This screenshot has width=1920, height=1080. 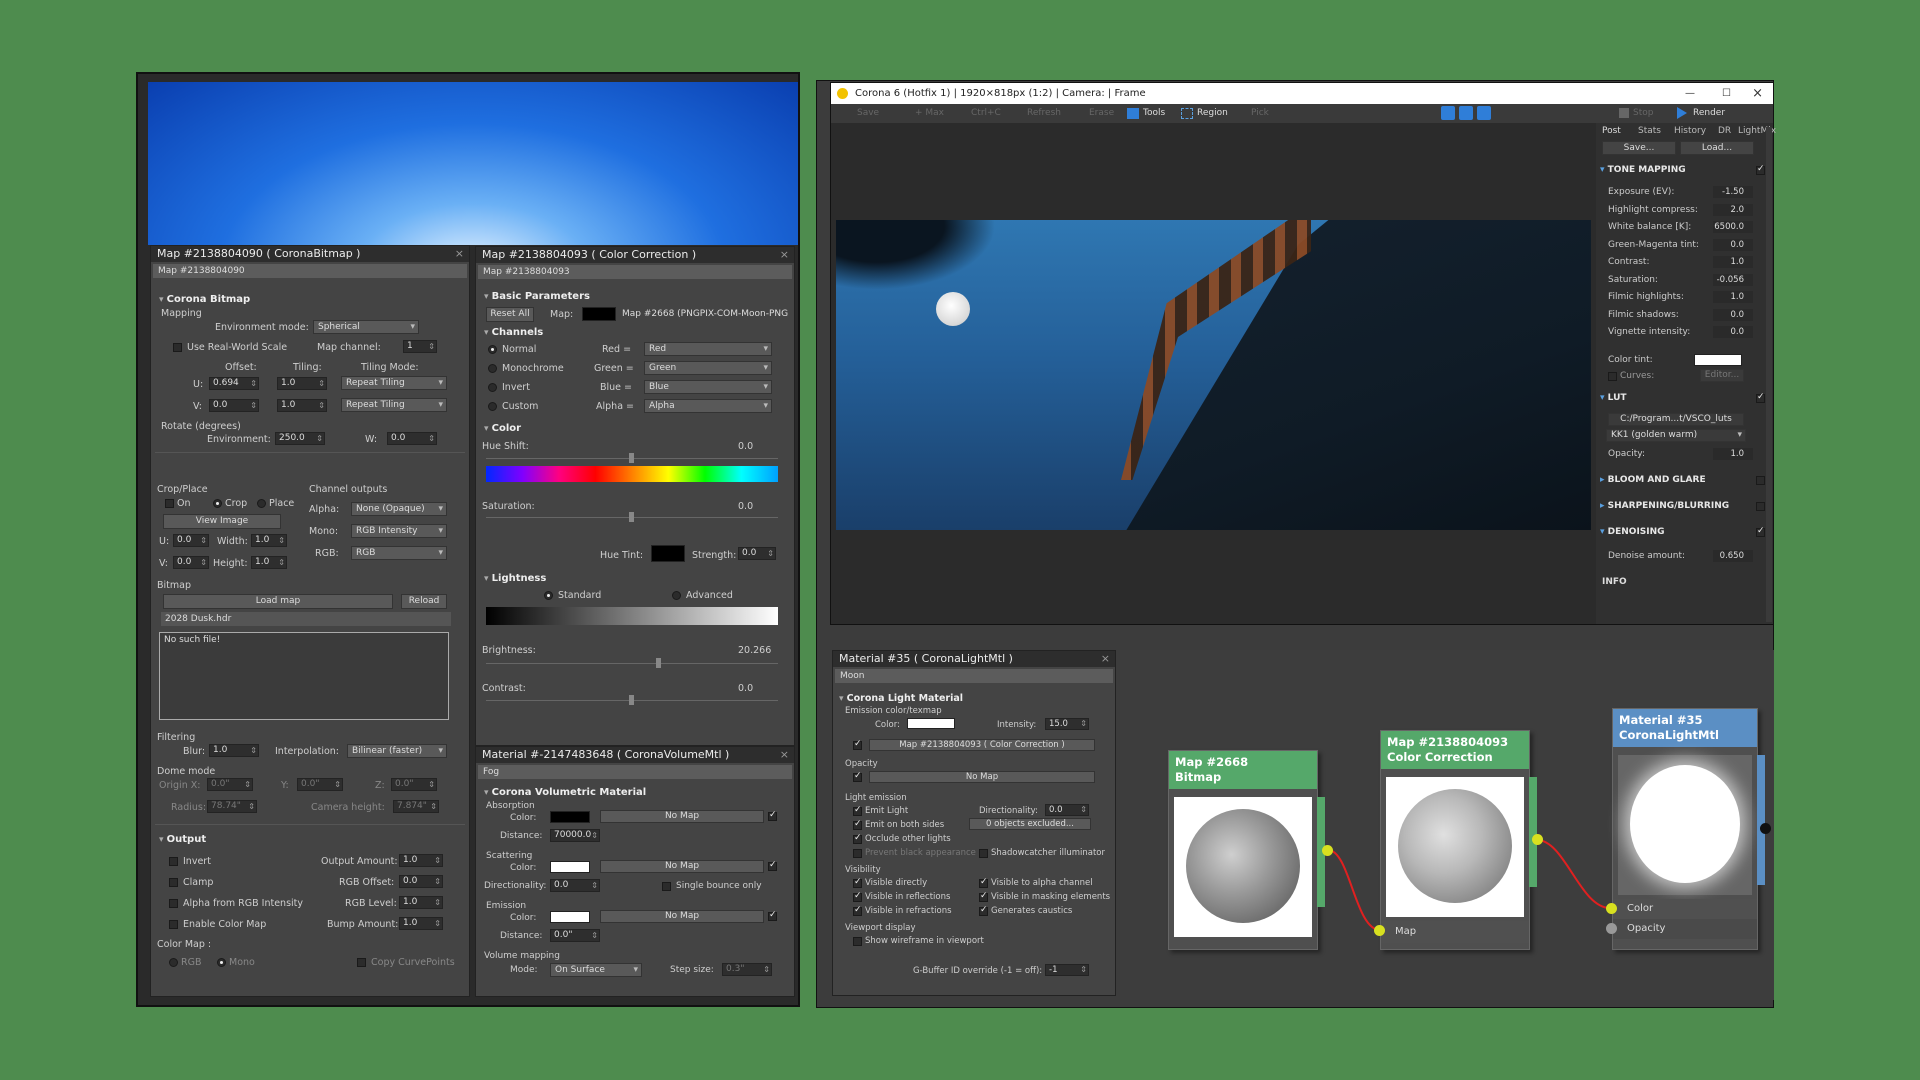 I want to click on saturation-slider, so click(x=632, y=517).